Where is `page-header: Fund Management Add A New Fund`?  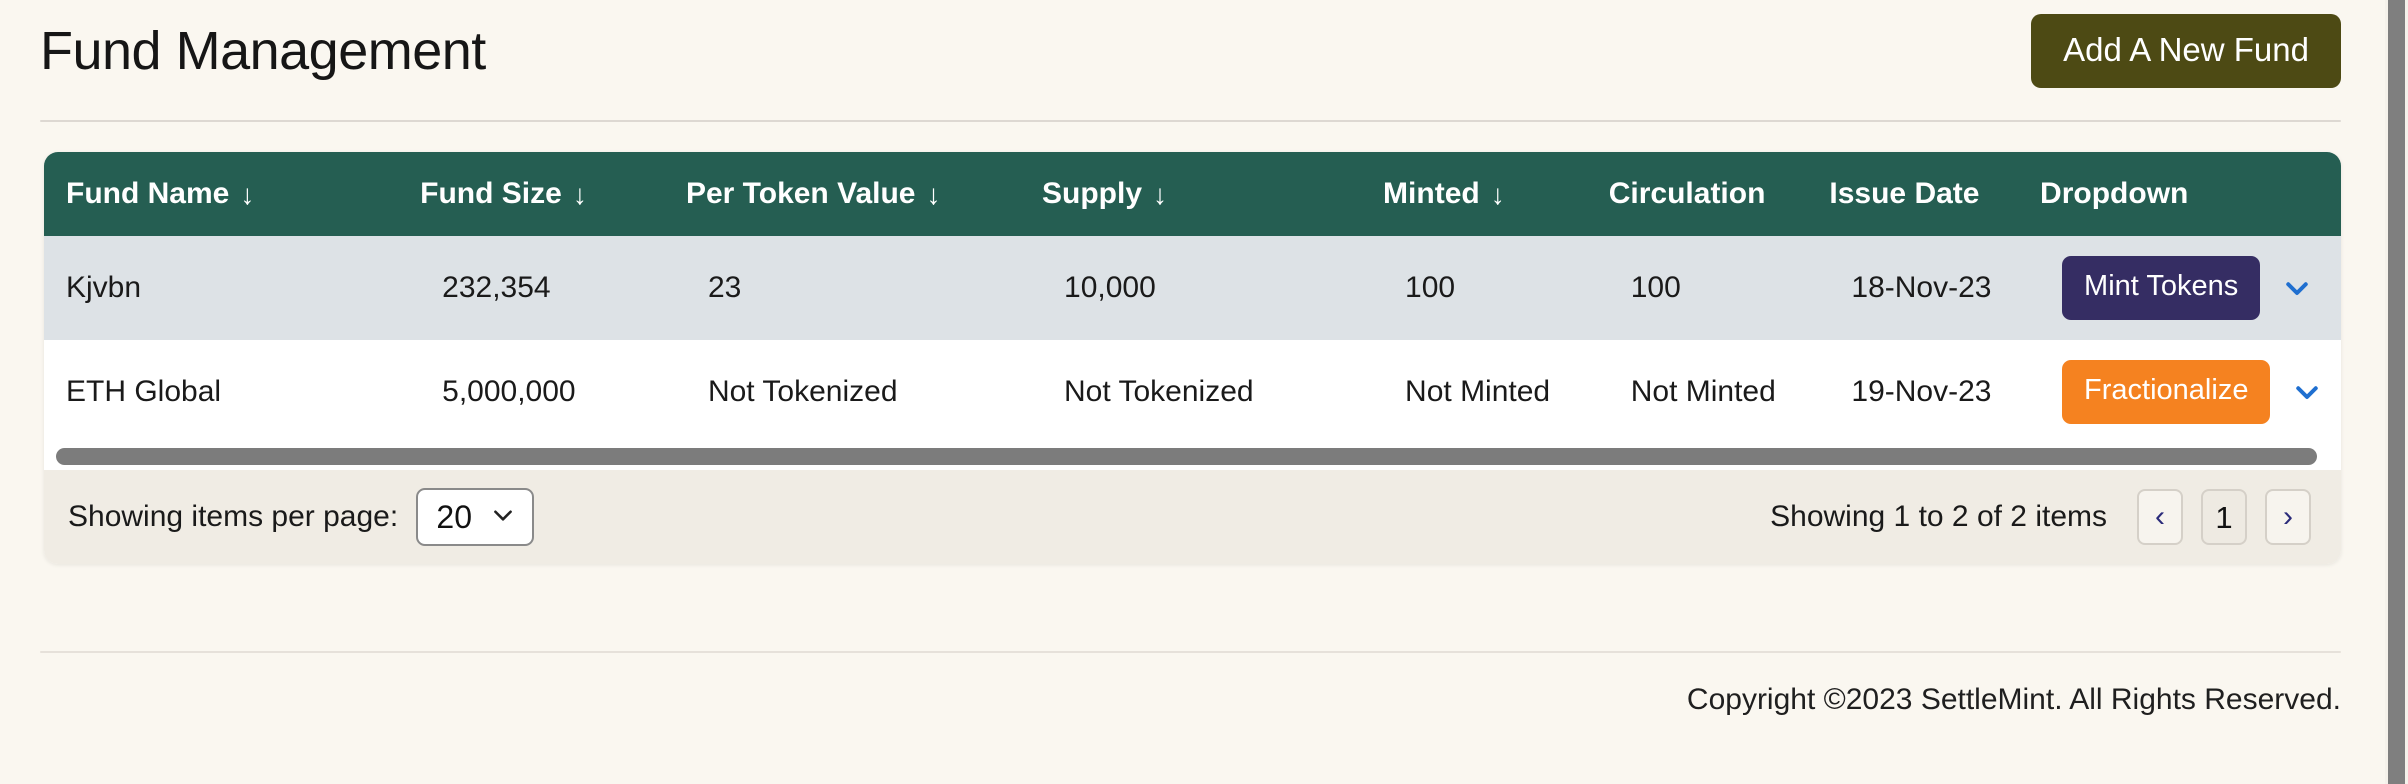
page-header: Fund Management Add A New Fund is located at coordinates (1192, 54).